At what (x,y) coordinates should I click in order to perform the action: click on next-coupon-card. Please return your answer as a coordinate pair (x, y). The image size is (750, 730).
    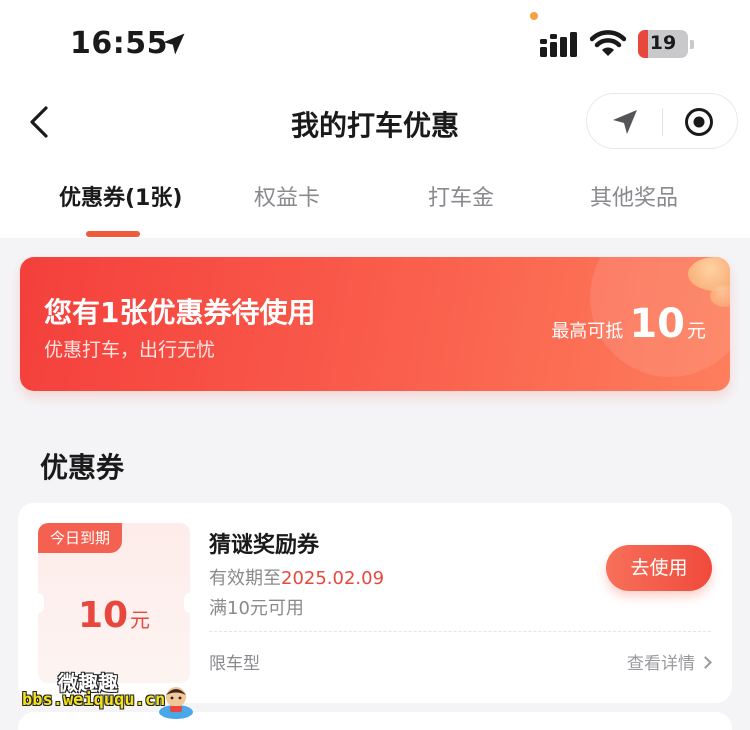
    Looking at the image, I should click on (375, 721).